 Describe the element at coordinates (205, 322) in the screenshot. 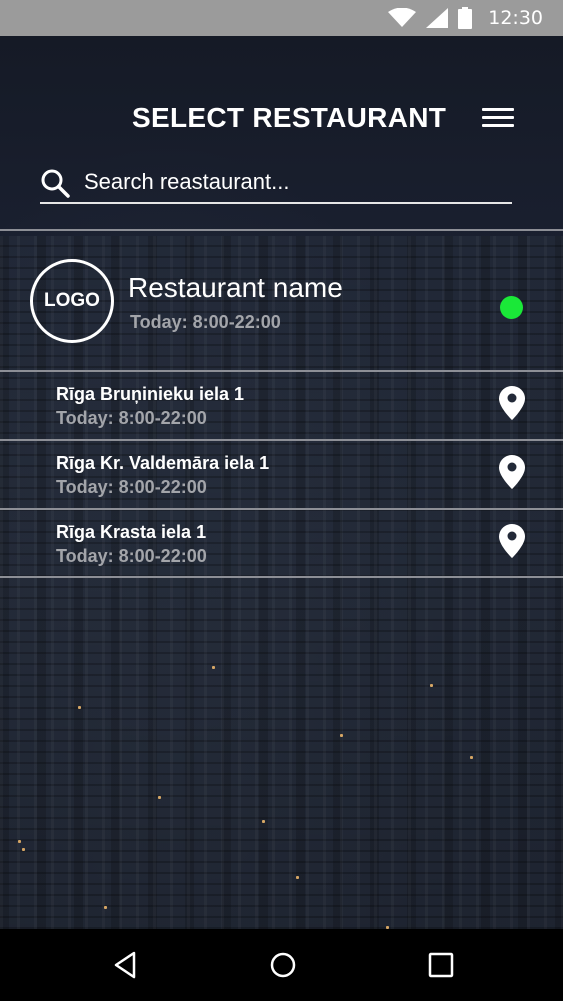

I see `restaurant-hours: Today: 8:00-22:00` at that location.